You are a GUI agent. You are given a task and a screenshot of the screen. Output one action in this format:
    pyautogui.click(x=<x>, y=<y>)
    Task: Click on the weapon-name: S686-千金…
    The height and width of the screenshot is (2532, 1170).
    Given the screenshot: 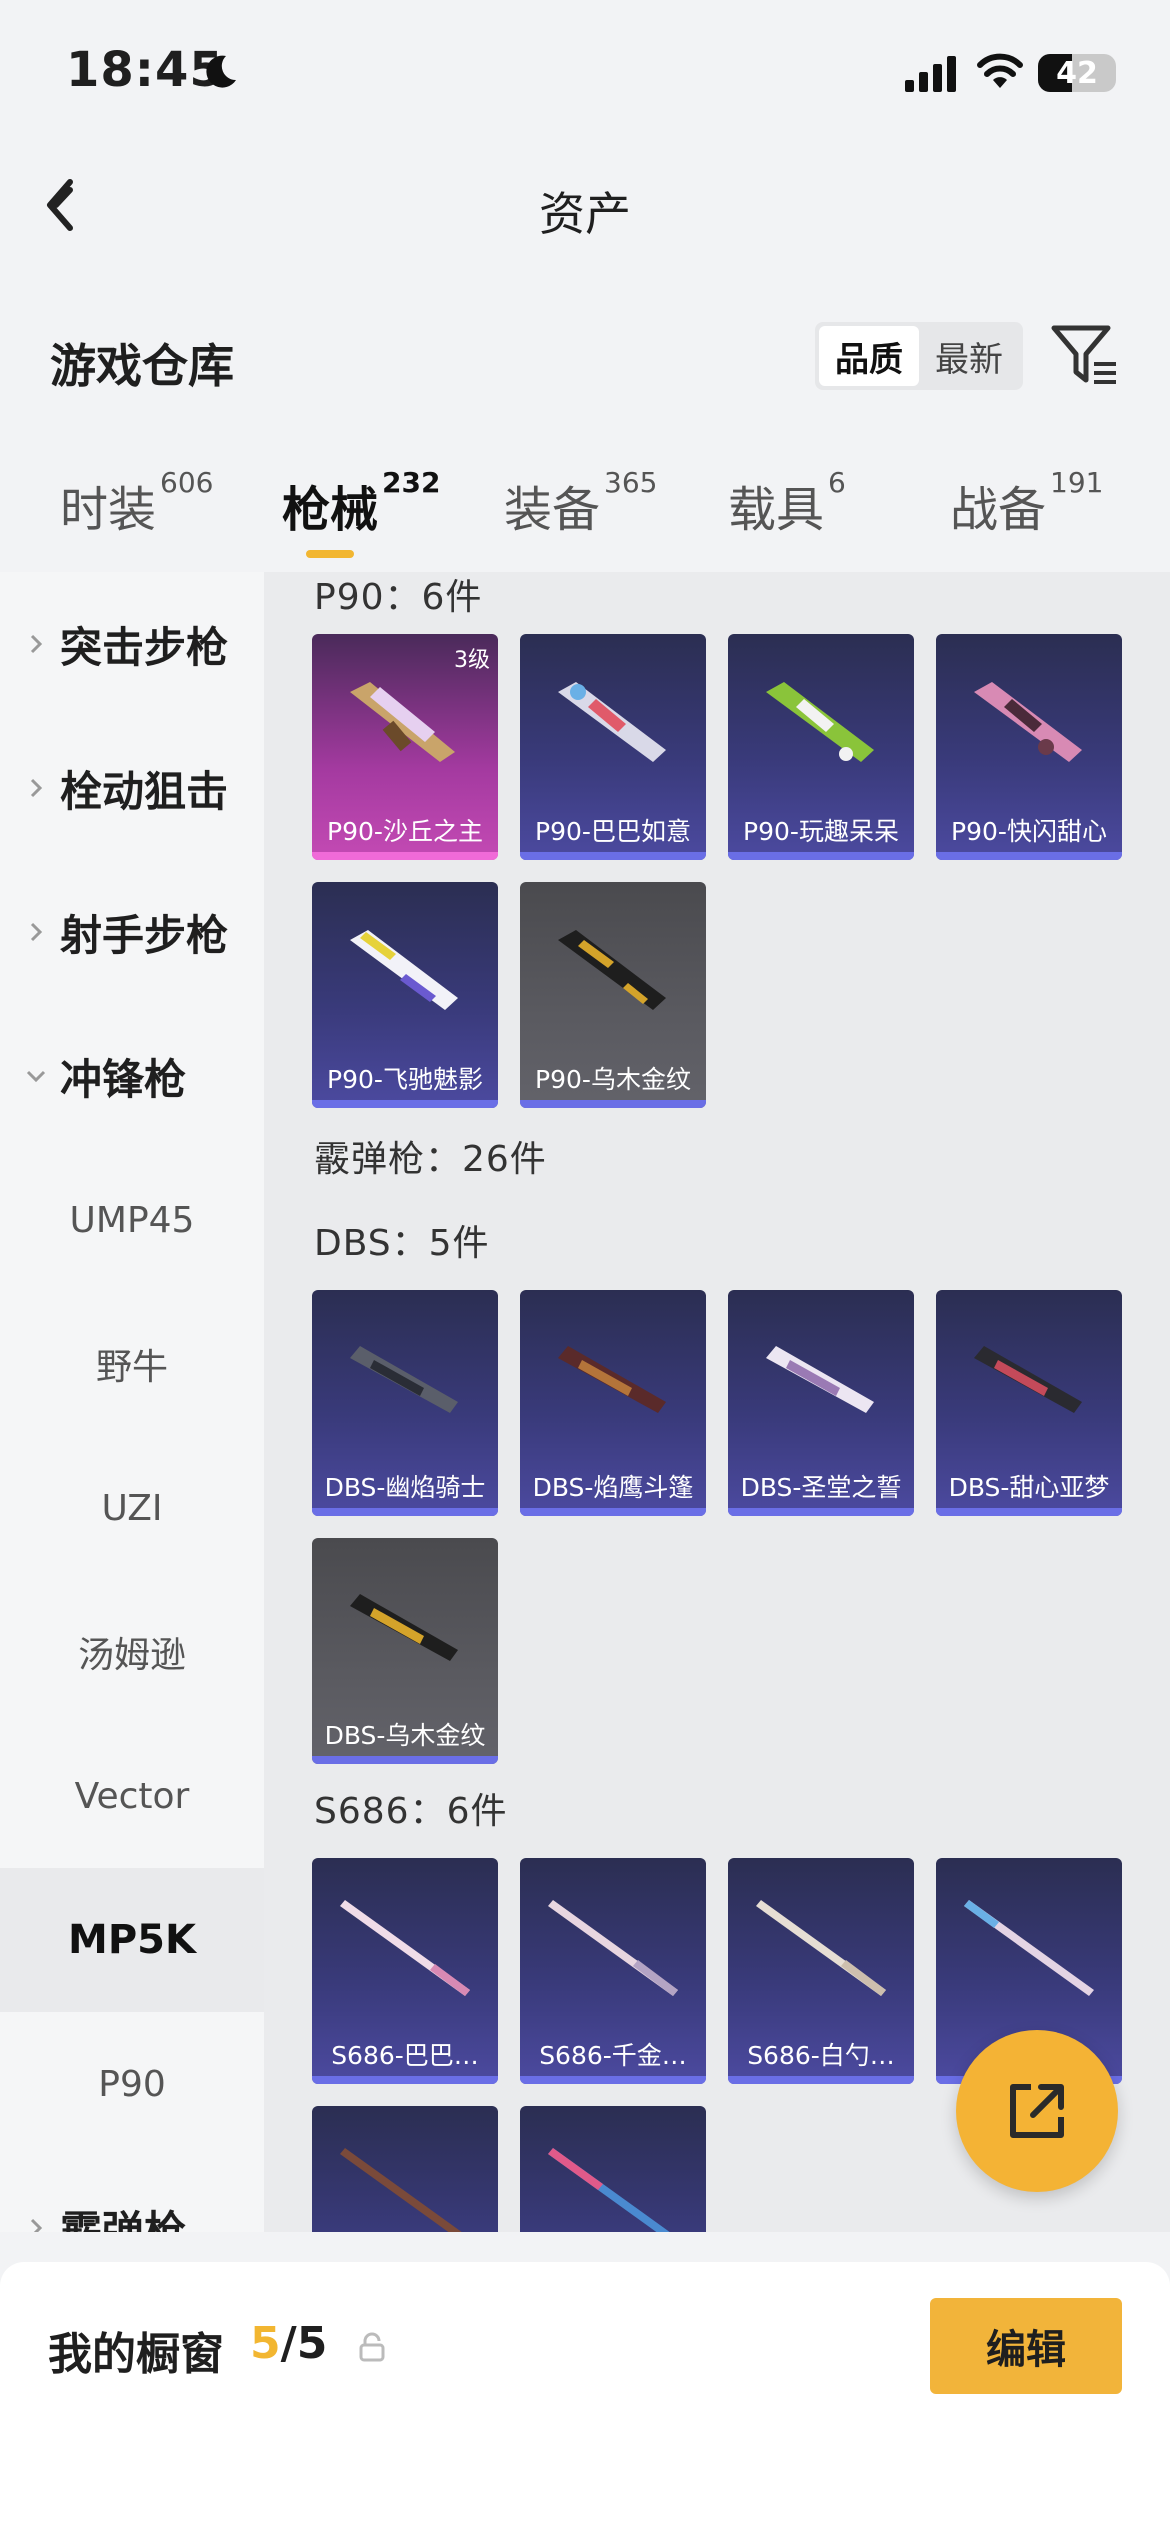 What is the action you would take?
    pyautogui.click(x=613, y=2055)
    